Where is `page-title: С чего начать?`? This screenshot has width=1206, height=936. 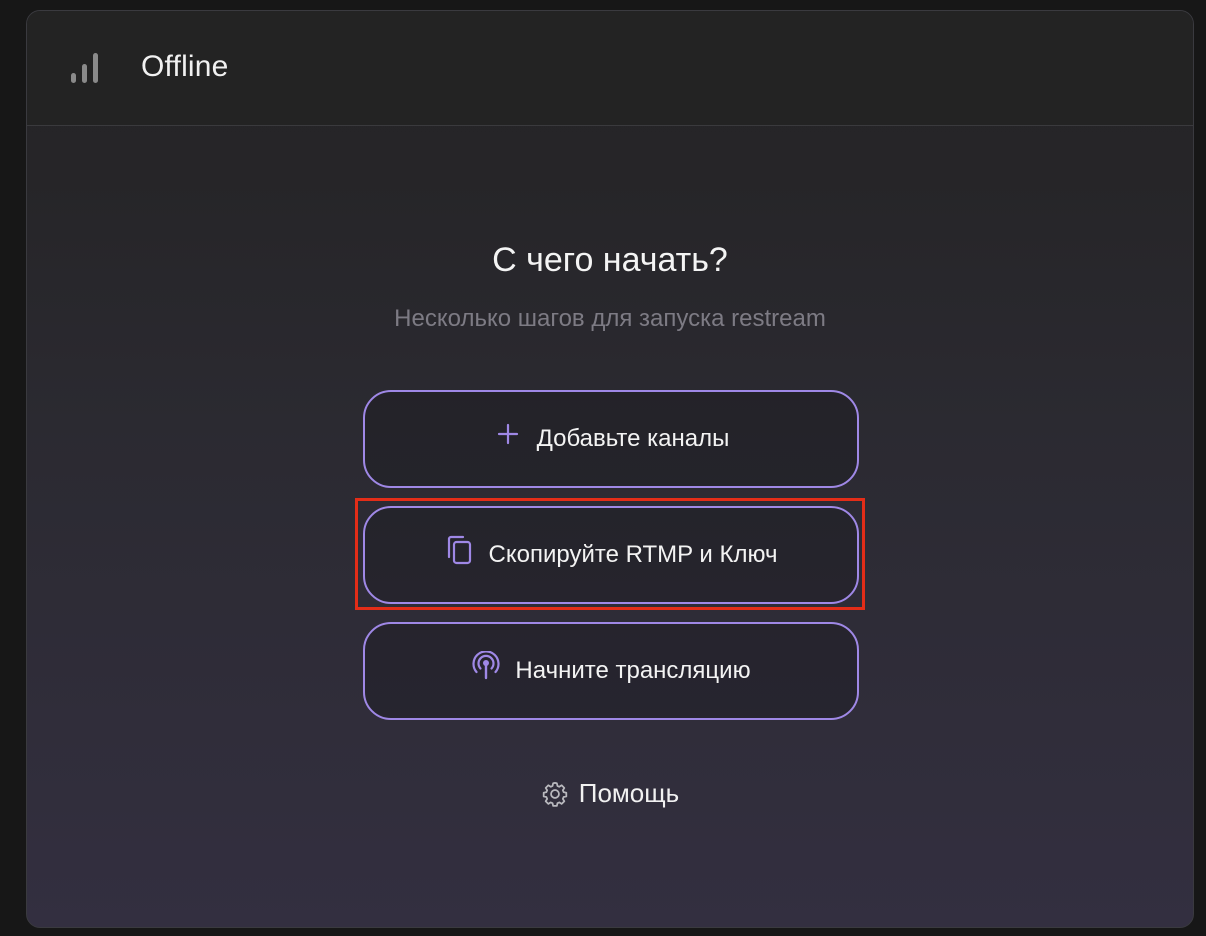 page-title: С чего начать? is located at coordinates (610, 260).